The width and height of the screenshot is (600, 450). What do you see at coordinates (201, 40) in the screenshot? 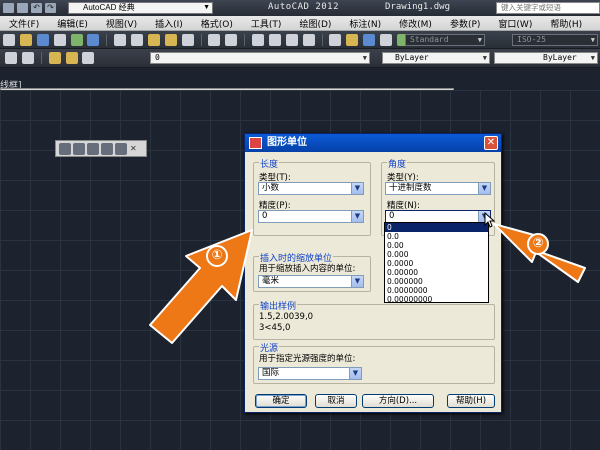
I see `toolbar-divider` at bounding box center [201, 40].